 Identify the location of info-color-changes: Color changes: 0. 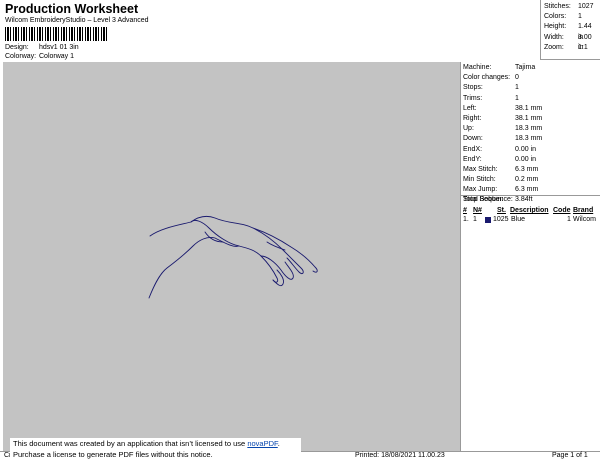
(491, 78).